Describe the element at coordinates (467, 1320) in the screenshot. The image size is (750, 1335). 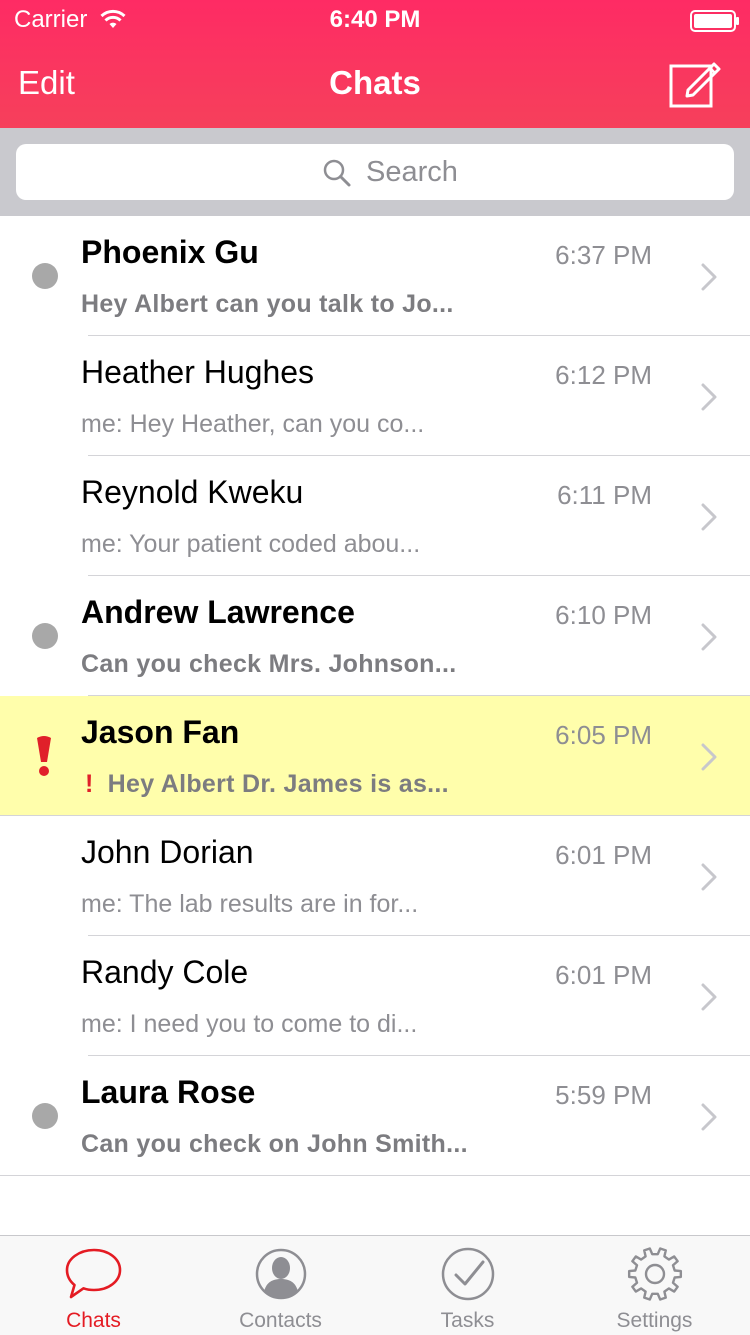
I see `tab-label: Tasks` at that location.